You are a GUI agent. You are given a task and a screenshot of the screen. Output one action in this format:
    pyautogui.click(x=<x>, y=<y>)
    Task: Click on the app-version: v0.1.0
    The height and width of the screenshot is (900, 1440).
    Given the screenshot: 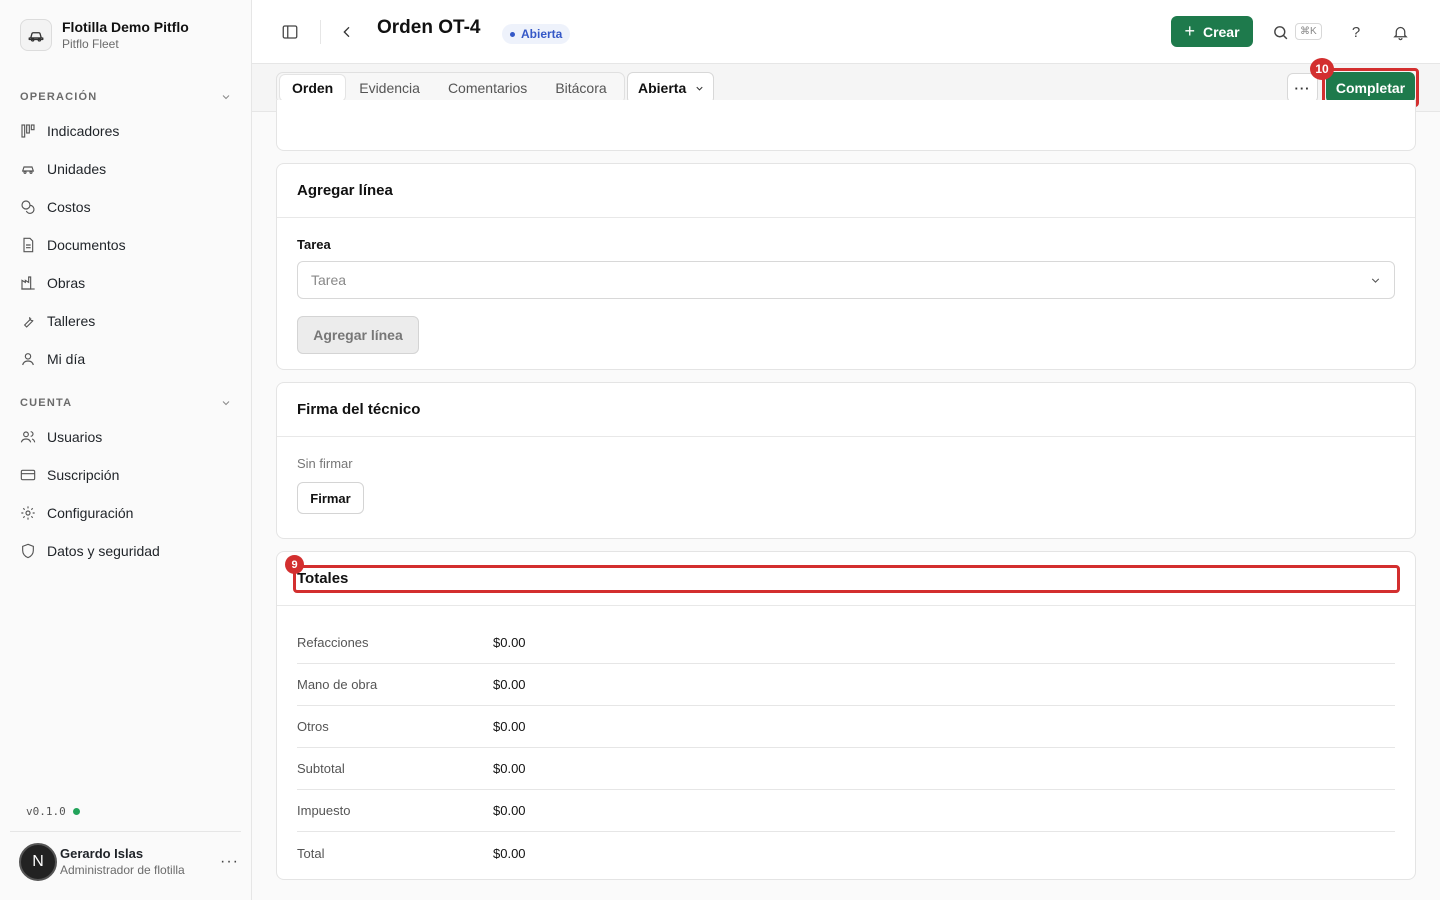 What is the action you would take?
    pyautogui.click(x=53, y=811)
    